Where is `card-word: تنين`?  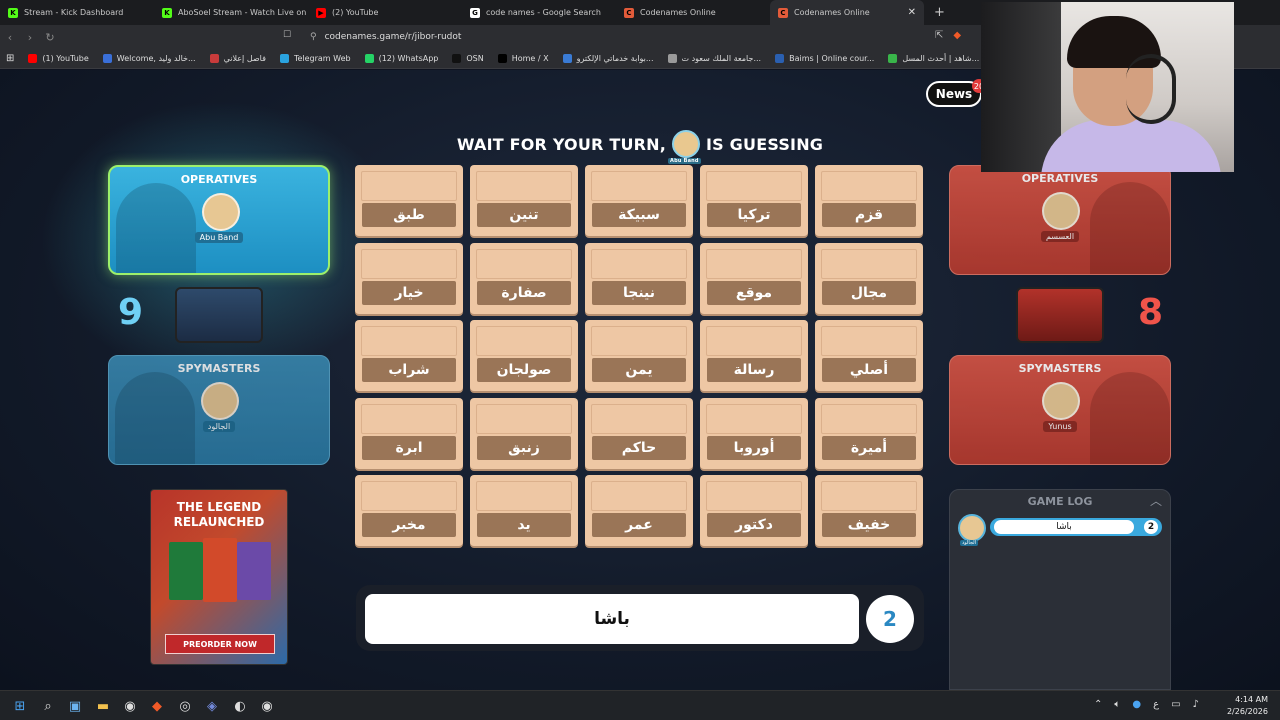 card-word: تنين is located at coordinates (524, 215).